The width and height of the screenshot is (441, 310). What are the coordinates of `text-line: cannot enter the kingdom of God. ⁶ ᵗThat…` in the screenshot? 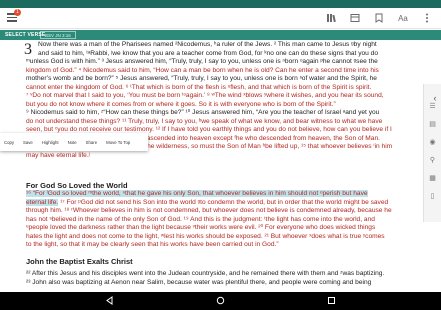 It's located at (199, 87).